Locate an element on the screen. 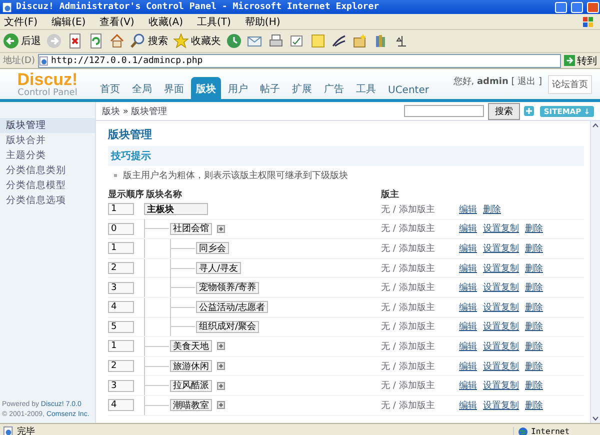  sidebar-item: 分类信息类别 is located at coordinates (47, 170).